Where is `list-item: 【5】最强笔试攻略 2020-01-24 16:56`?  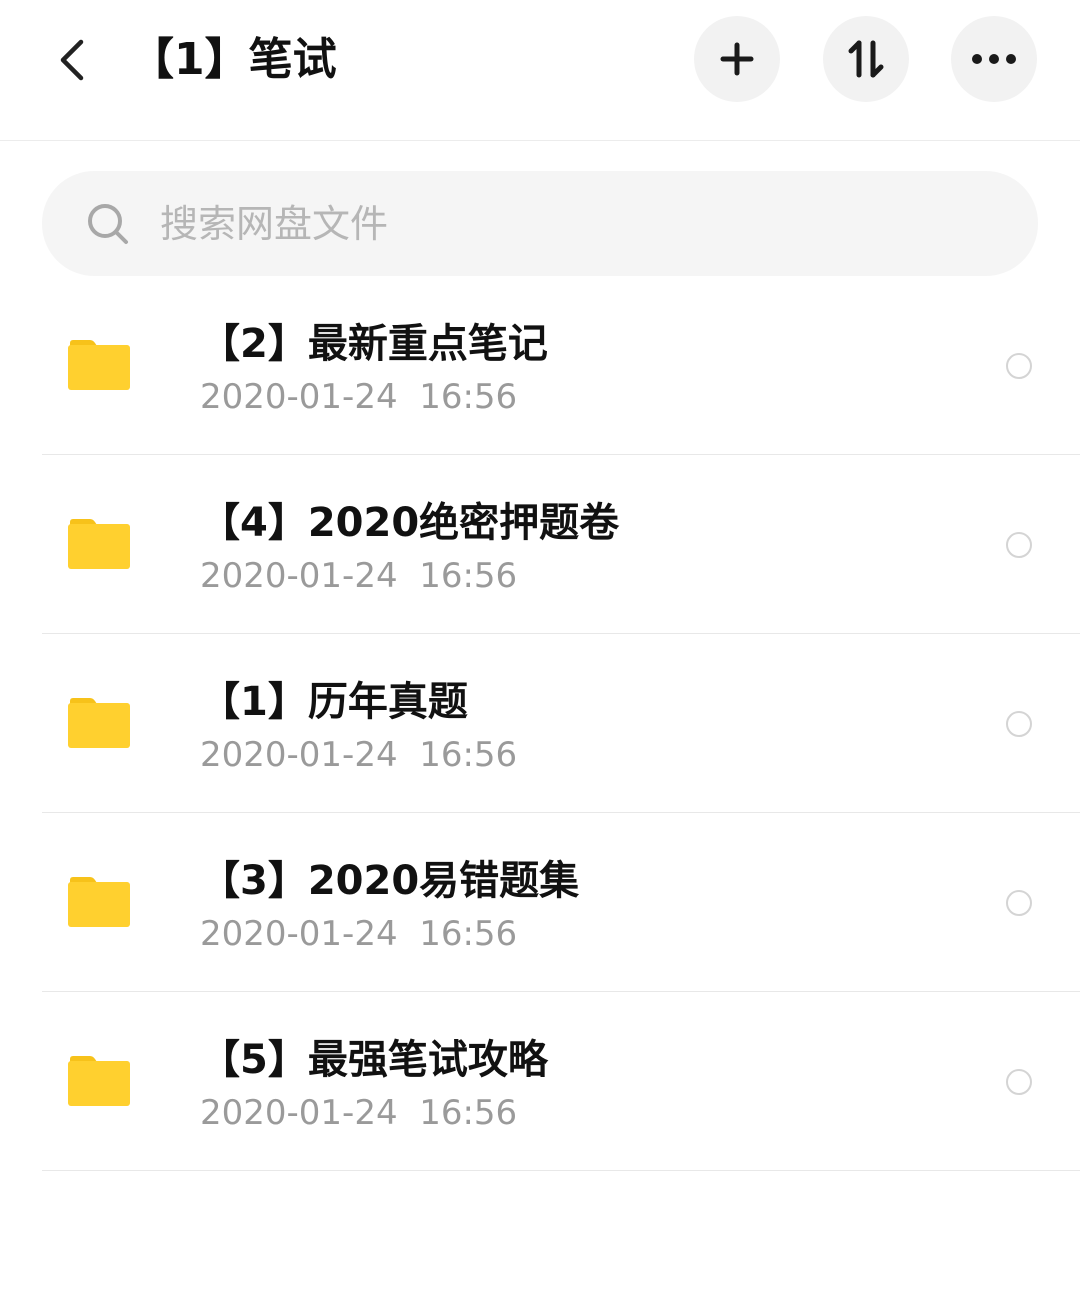 list-item: 【5】最强笔试攻略 2020-01-24 16:56 is located at coordinates (540, 1081).